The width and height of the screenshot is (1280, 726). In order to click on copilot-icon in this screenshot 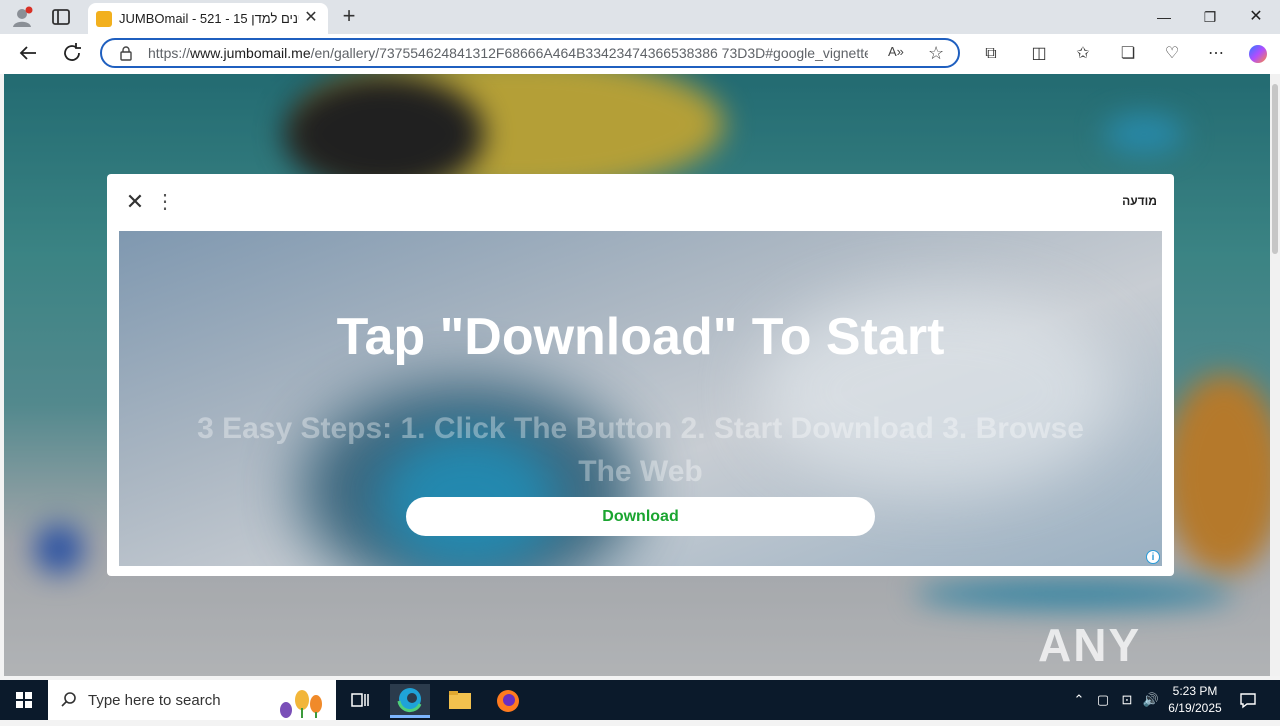, I will do `click(1258, 54)`.